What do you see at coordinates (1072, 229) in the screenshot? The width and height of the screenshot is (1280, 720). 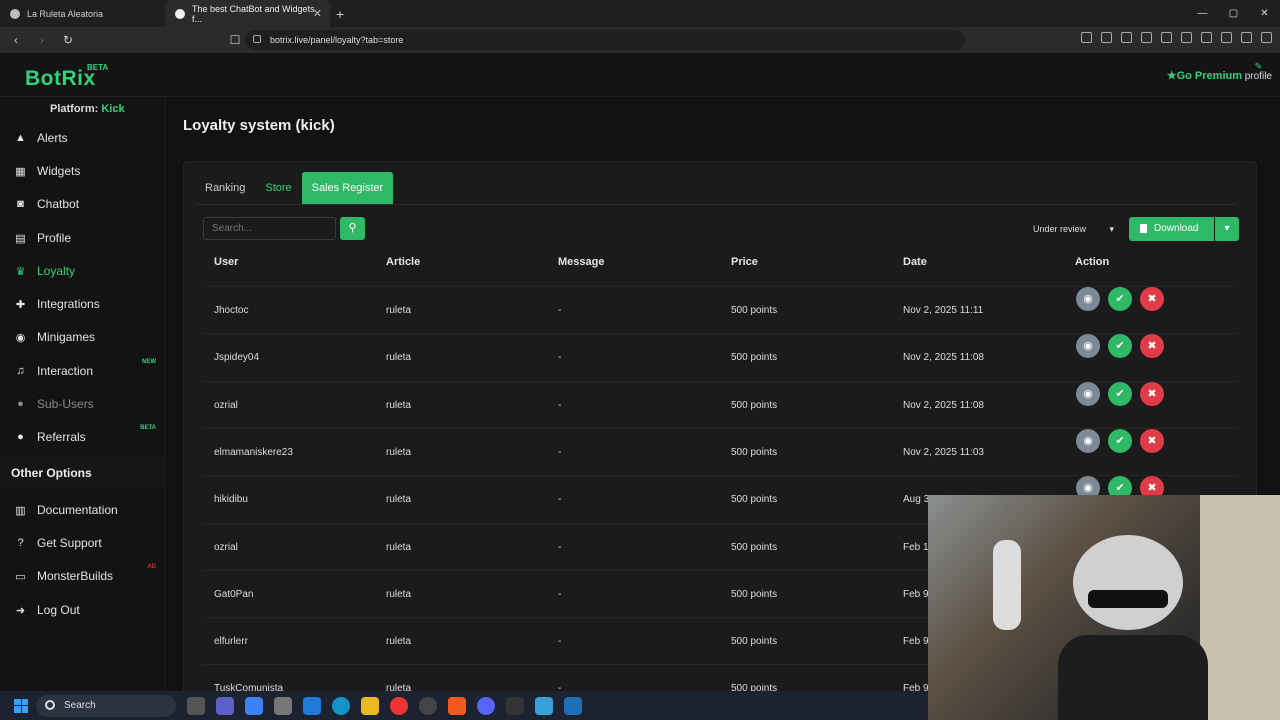 I see `status-filter-select: Under review ▾` at bounding box center [1072, 229].